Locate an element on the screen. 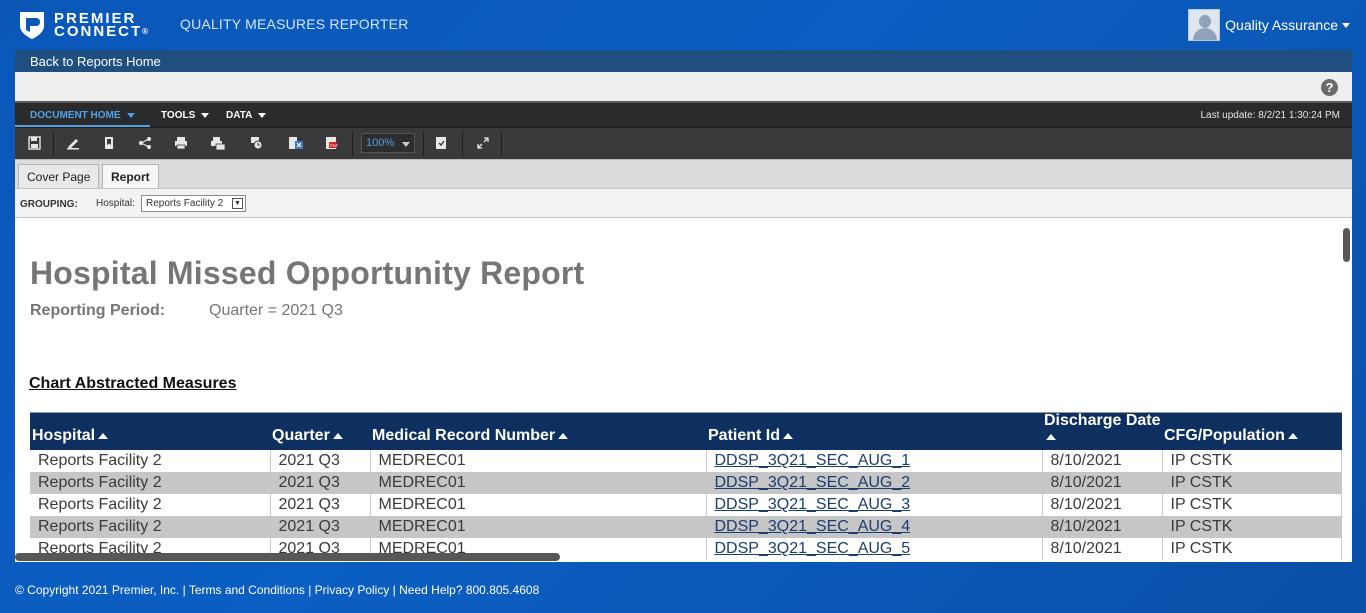  column-header-cfg-population: CFG/Population is located at coordinates (1252, 431).